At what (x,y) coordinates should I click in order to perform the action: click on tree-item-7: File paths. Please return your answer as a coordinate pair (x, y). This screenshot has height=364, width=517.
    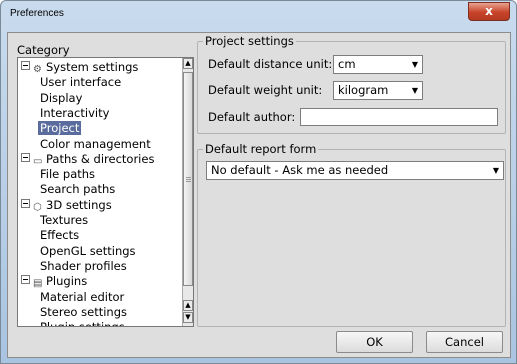
    Looking at the image, I should click on (67, 174).